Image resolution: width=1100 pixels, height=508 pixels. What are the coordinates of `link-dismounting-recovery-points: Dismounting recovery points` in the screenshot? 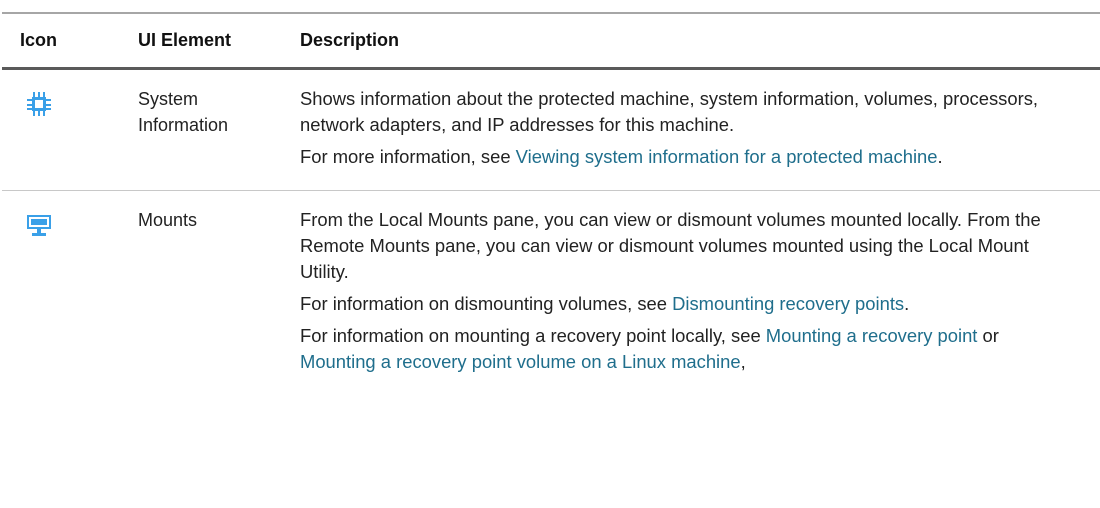 It's located at (788, 303).